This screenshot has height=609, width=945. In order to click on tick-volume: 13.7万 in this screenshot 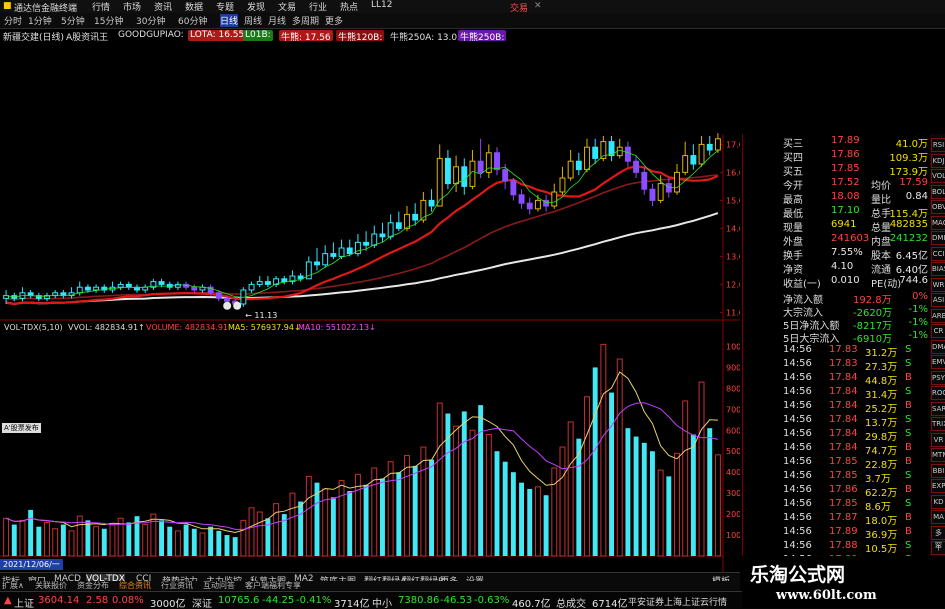, I will do `click(881, 423)`.